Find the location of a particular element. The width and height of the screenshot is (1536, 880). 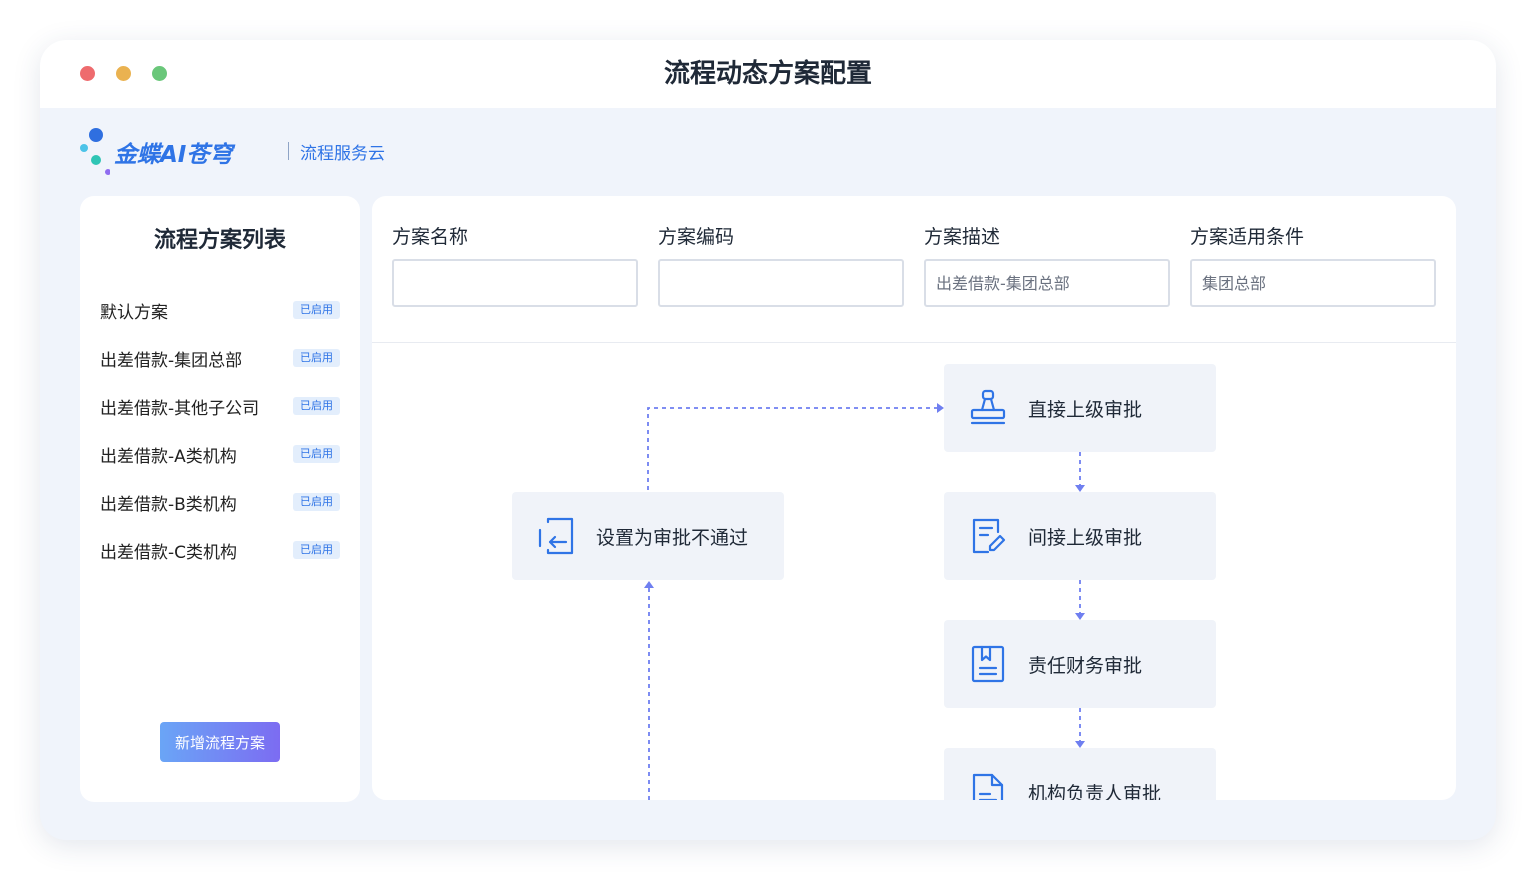

brand-subtitle: 流程服务云 is located at coordinates (342, 154).